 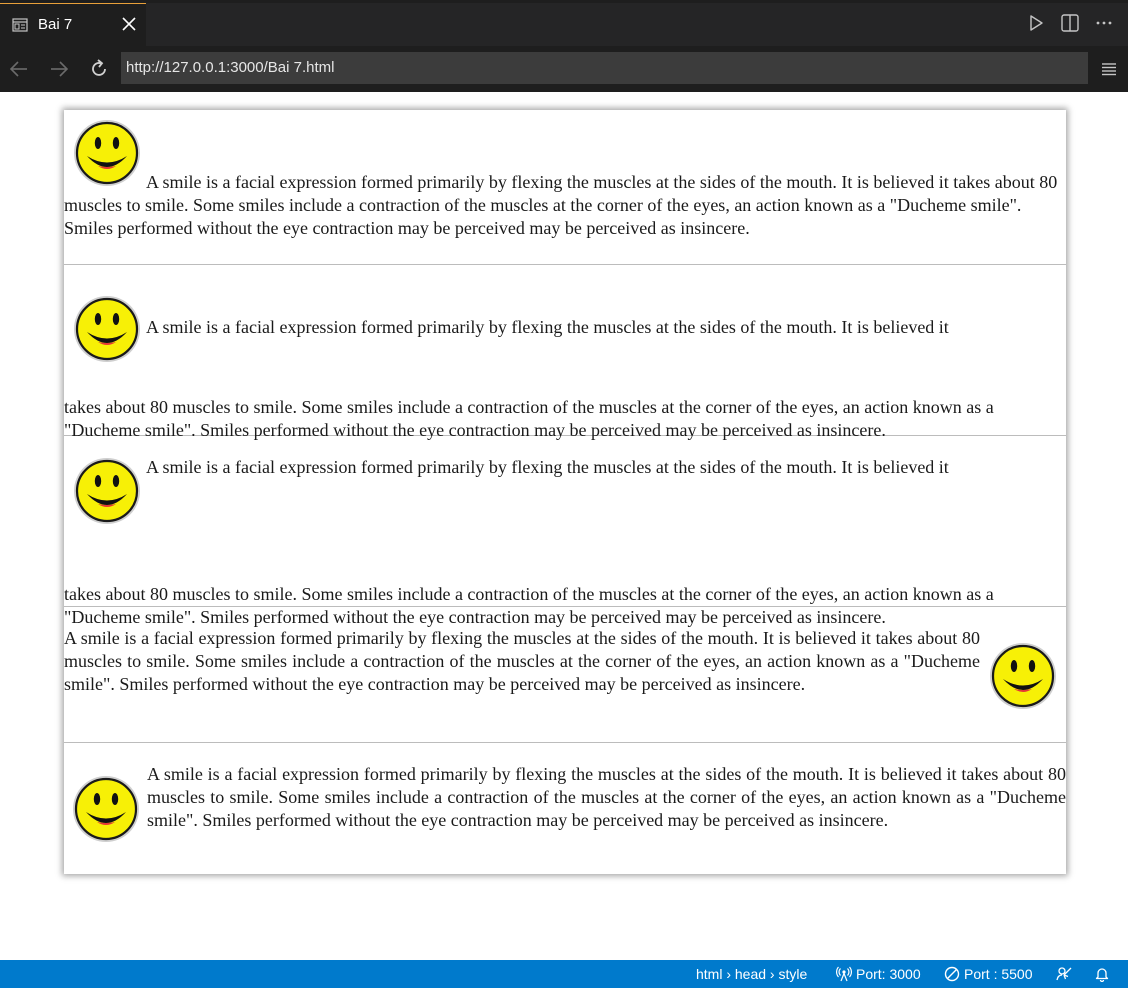 What do you see at coordinates (564, 1) in the screenshot?
I see `tab-bar-top-border` at bounding box center [564, 1].